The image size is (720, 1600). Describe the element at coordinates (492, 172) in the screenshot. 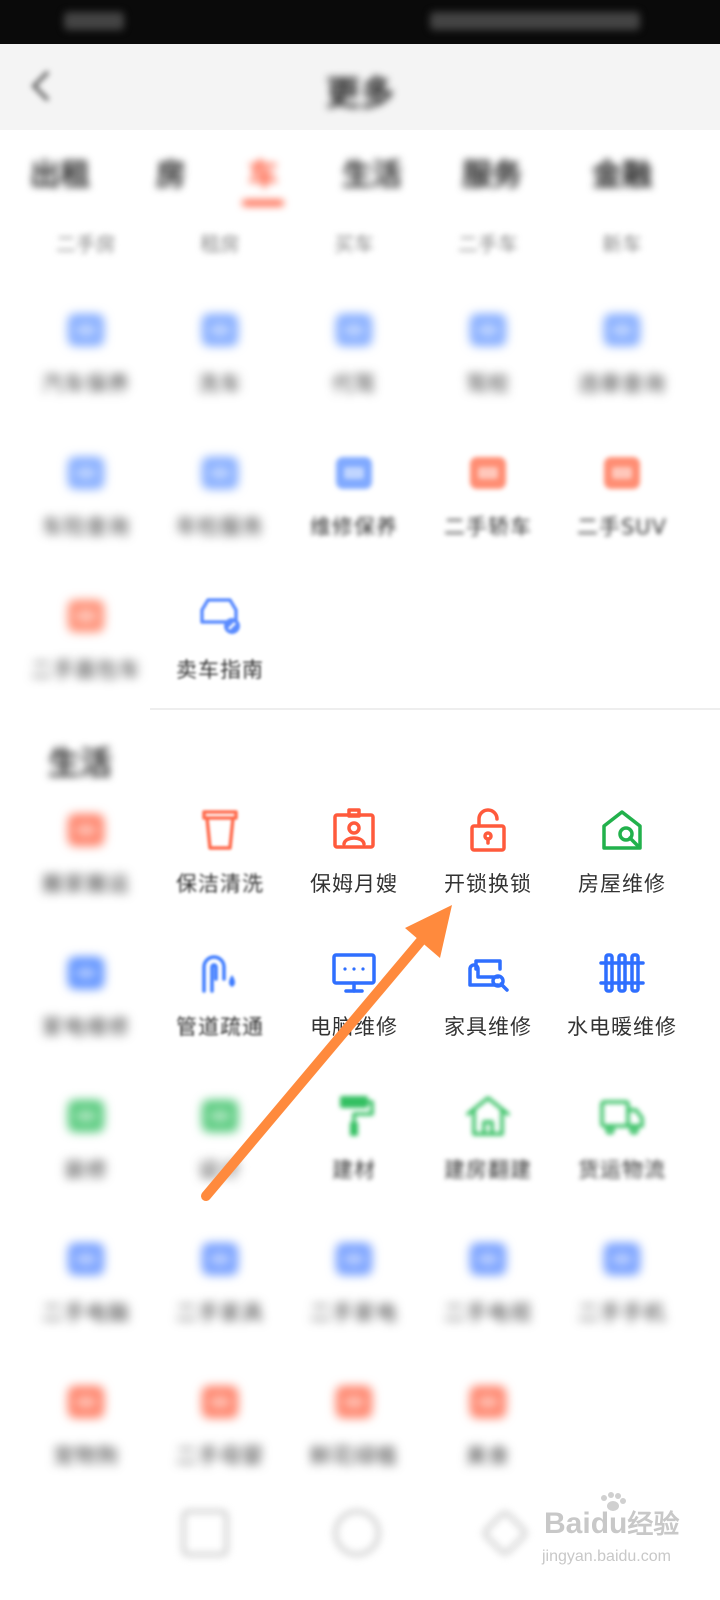

I see `tab-service: 服务` at that location.